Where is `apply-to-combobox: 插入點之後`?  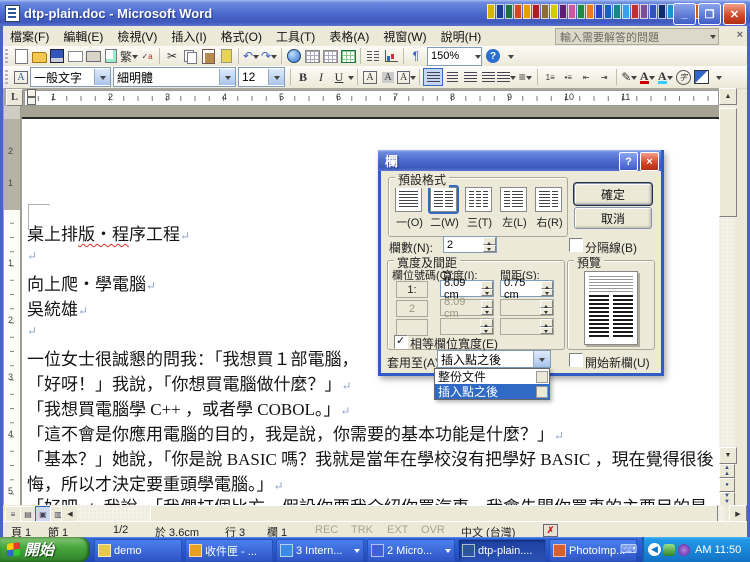
apply-to-combobox: 插入點之後 is located at coordinates (494, 359).